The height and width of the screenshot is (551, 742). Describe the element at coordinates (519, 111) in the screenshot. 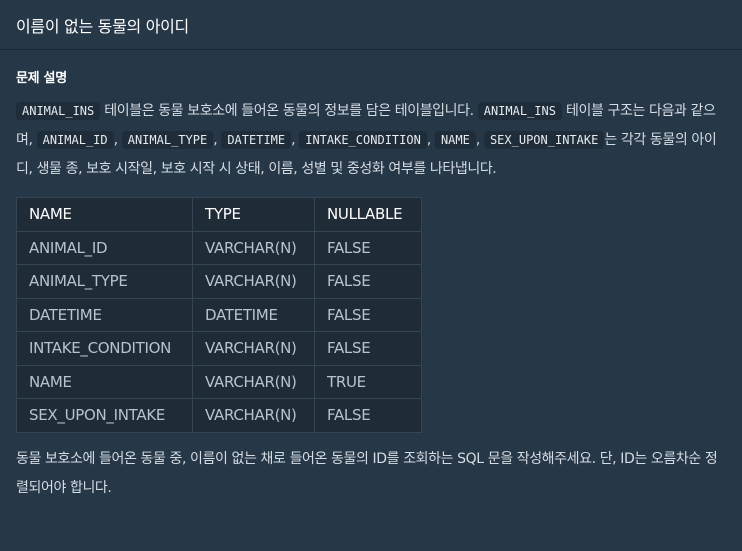

I see `code-animal-ins-2: ANIMAL_INS` at that location.